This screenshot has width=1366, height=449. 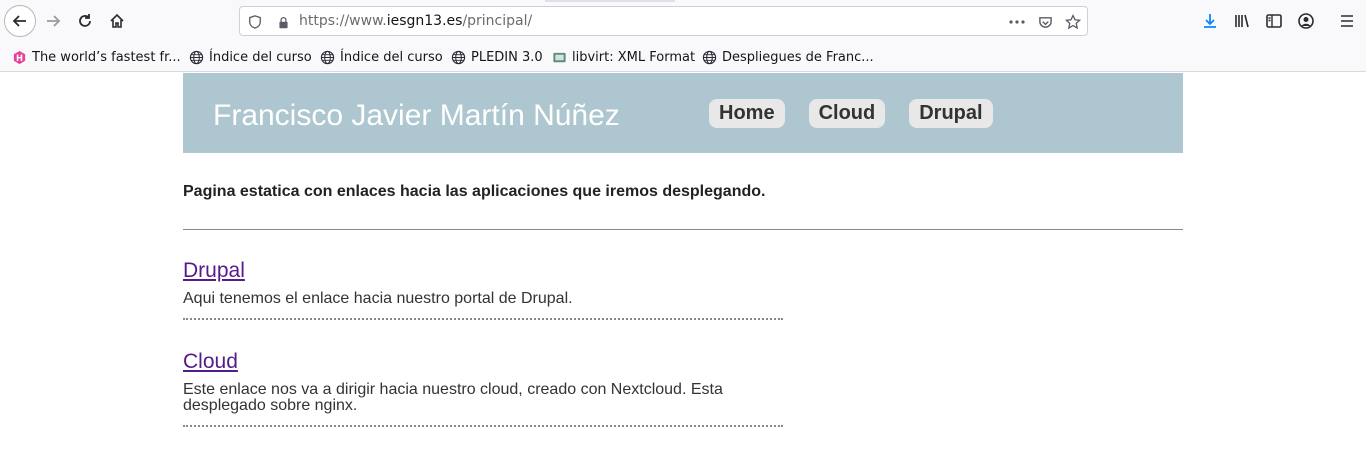 I want to click on bookmark-label: PLEDIN 3.0, so click(x=507, y=57).